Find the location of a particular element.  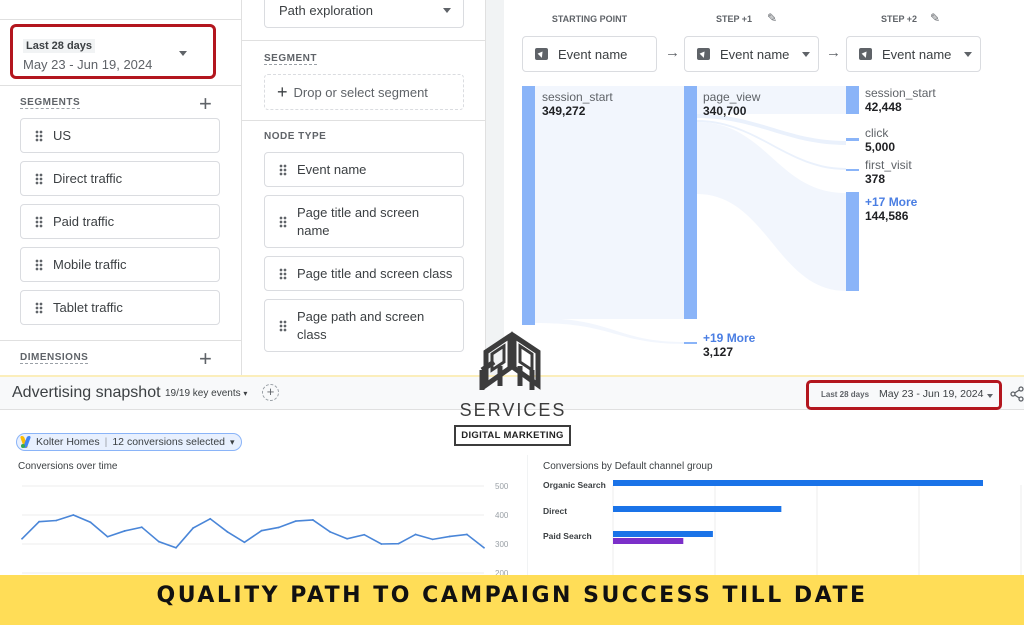

node-selector-start: Event name is located at coordinates (589, 54).